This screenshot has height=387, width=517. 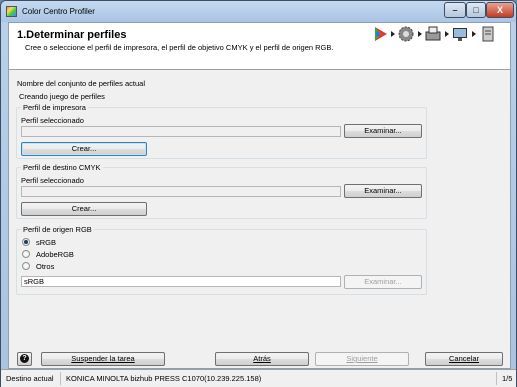 I want to click on step-indicator, so click(x=439, y=35).